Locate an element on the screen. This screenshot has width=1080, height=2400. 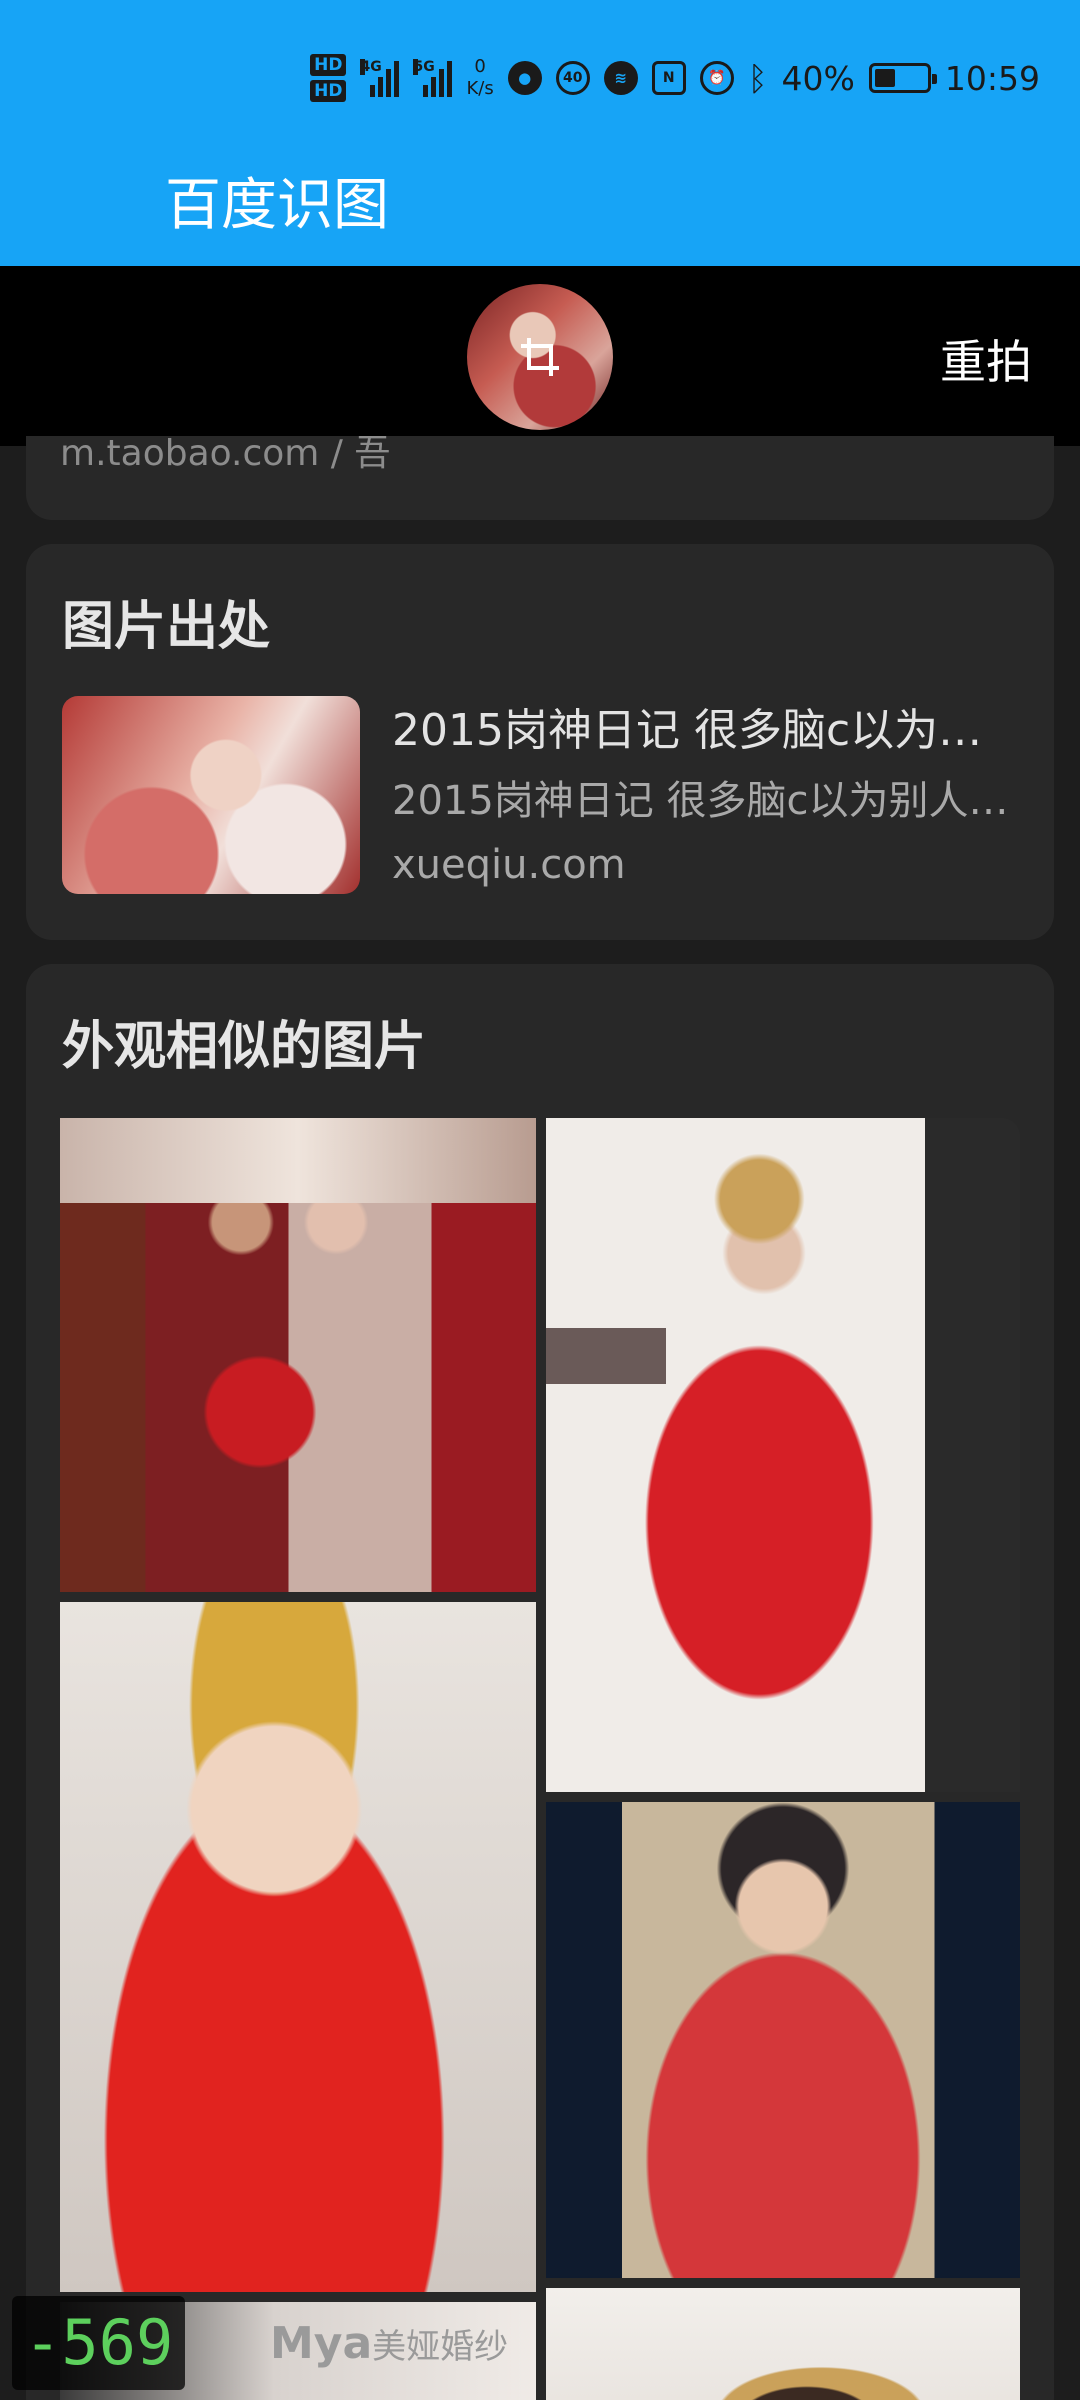
signal-4g-icon: 4G is located at coordinates (380, 78).